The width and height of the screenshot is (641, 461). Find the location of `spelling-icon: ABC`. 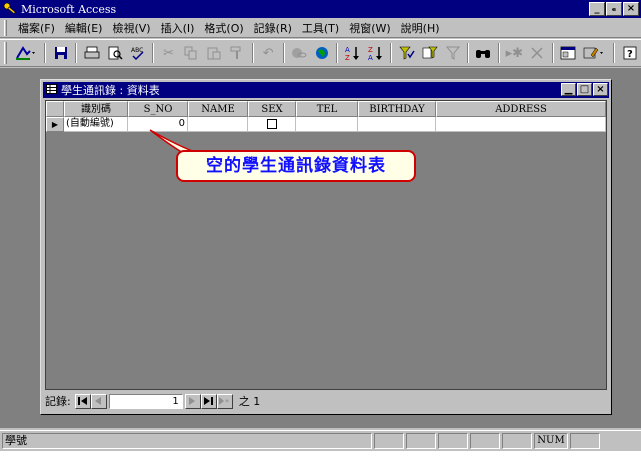

spelling-icon: ABC is located at coordinates (137, 53).